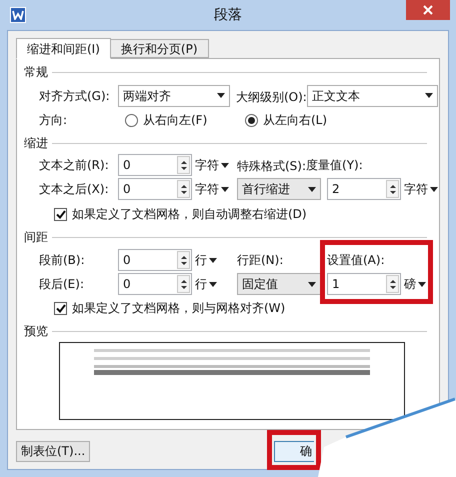 The height and width of the screenshot is (477, 456). Describe the element at coordinates (36, 237) in the screenshot. I see `section-heading: 间距` at that location.